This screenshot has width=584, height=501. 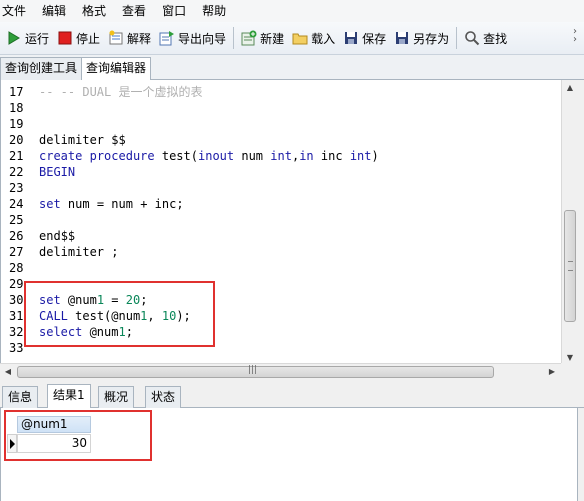 What do you see at coordinates (431, 38) in the screenshot?
I see `save-as-label: 另存为` at bounding box center [431, 38].